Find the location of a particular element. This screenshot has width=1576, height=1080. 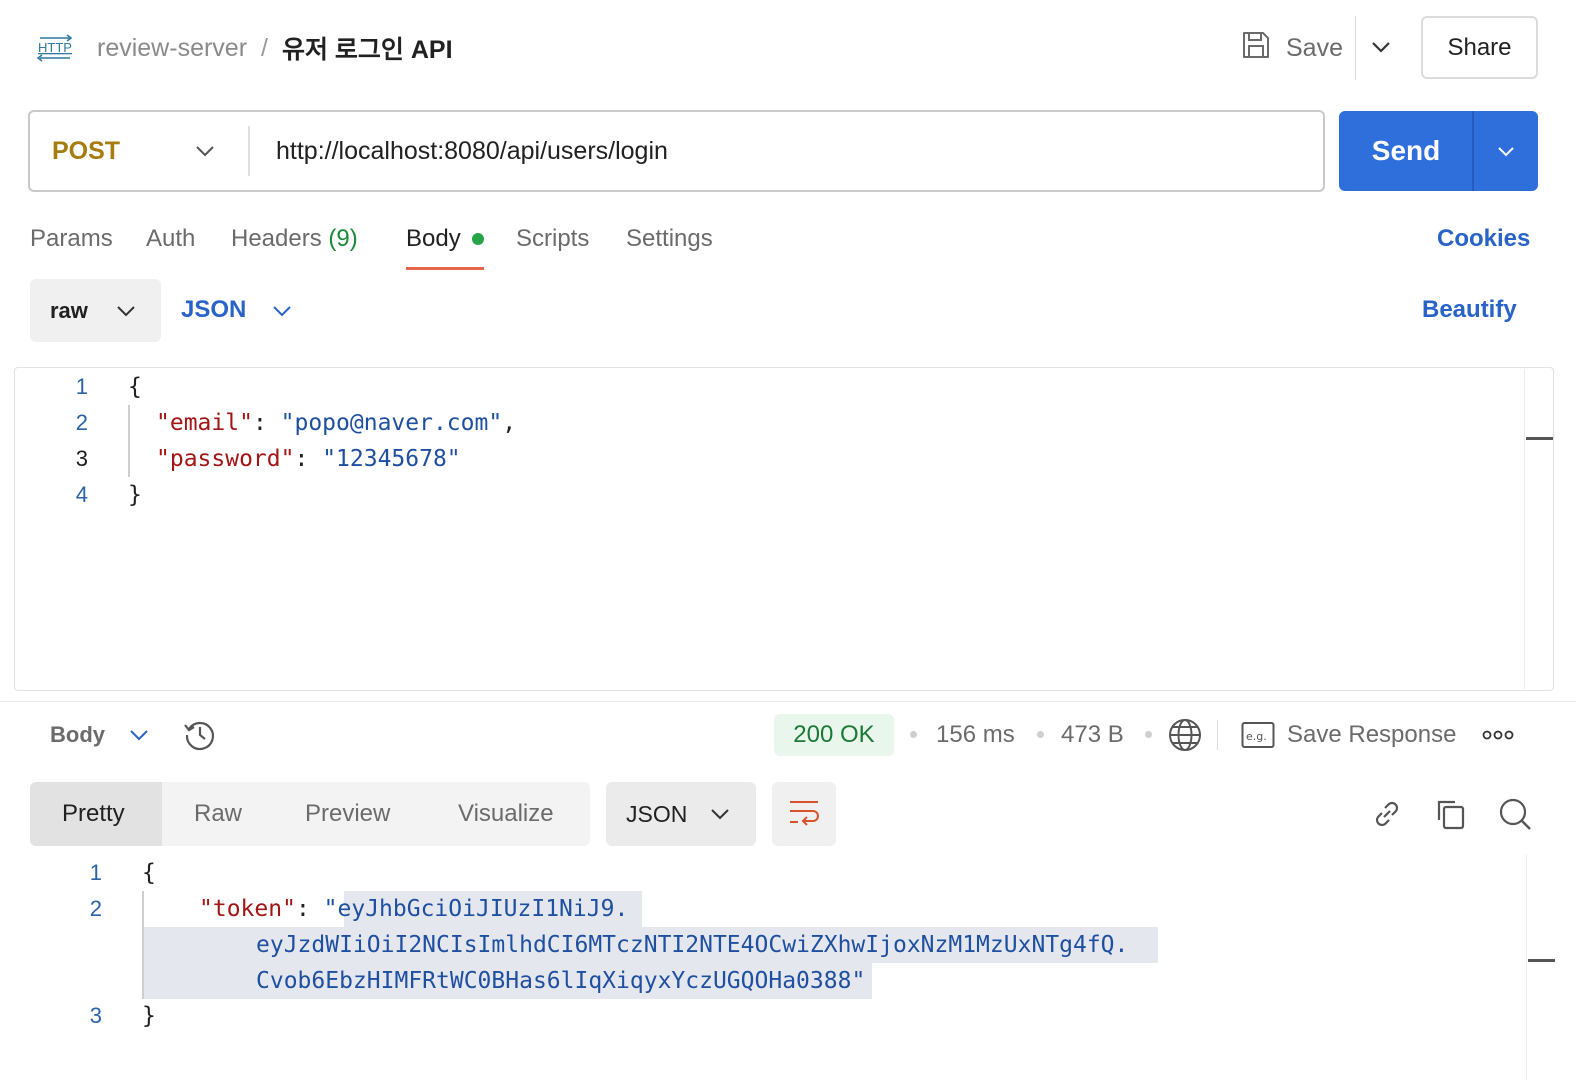

body-mode-label: raw is located at coordinates (69, 310).